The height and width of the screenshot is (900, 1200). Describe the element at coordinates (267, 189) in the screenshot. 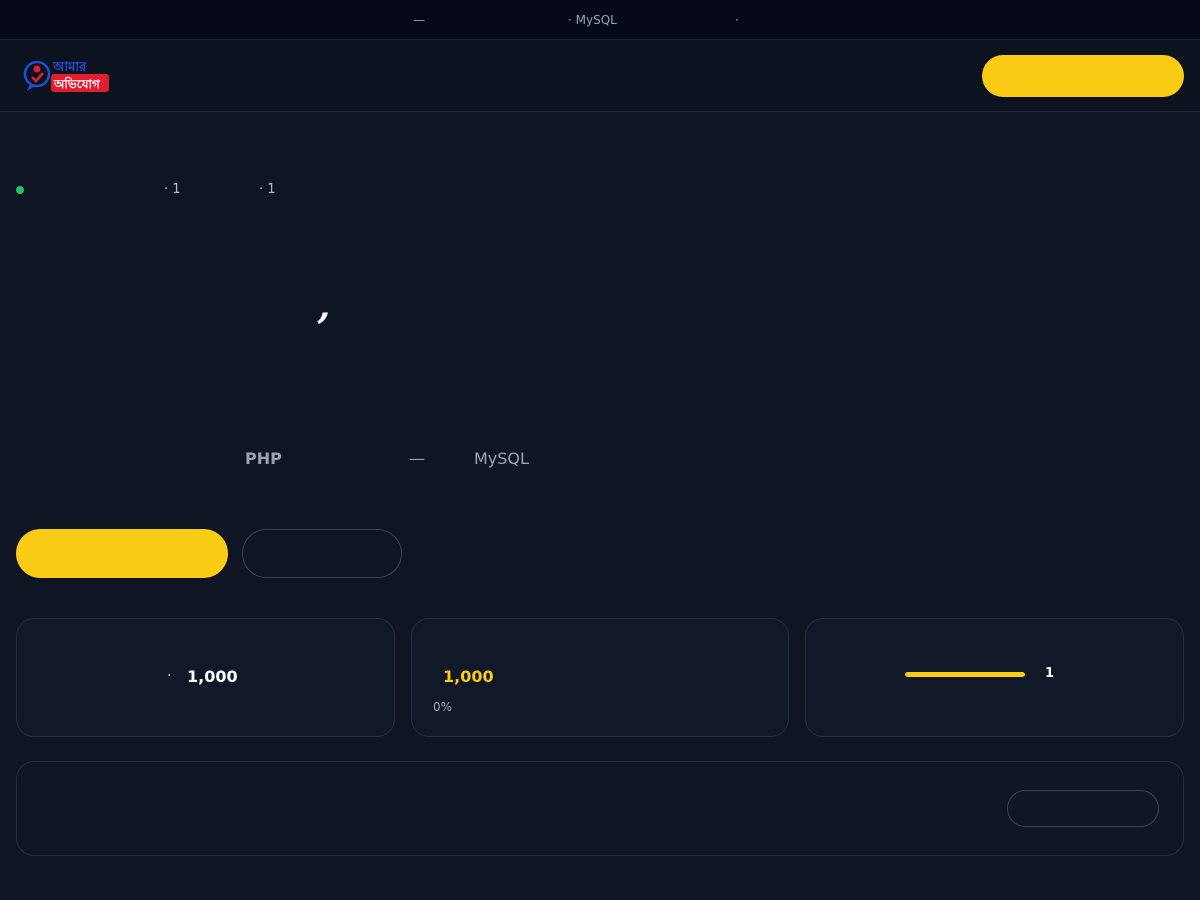

I see `hero-meta-2: · 1` at that location.